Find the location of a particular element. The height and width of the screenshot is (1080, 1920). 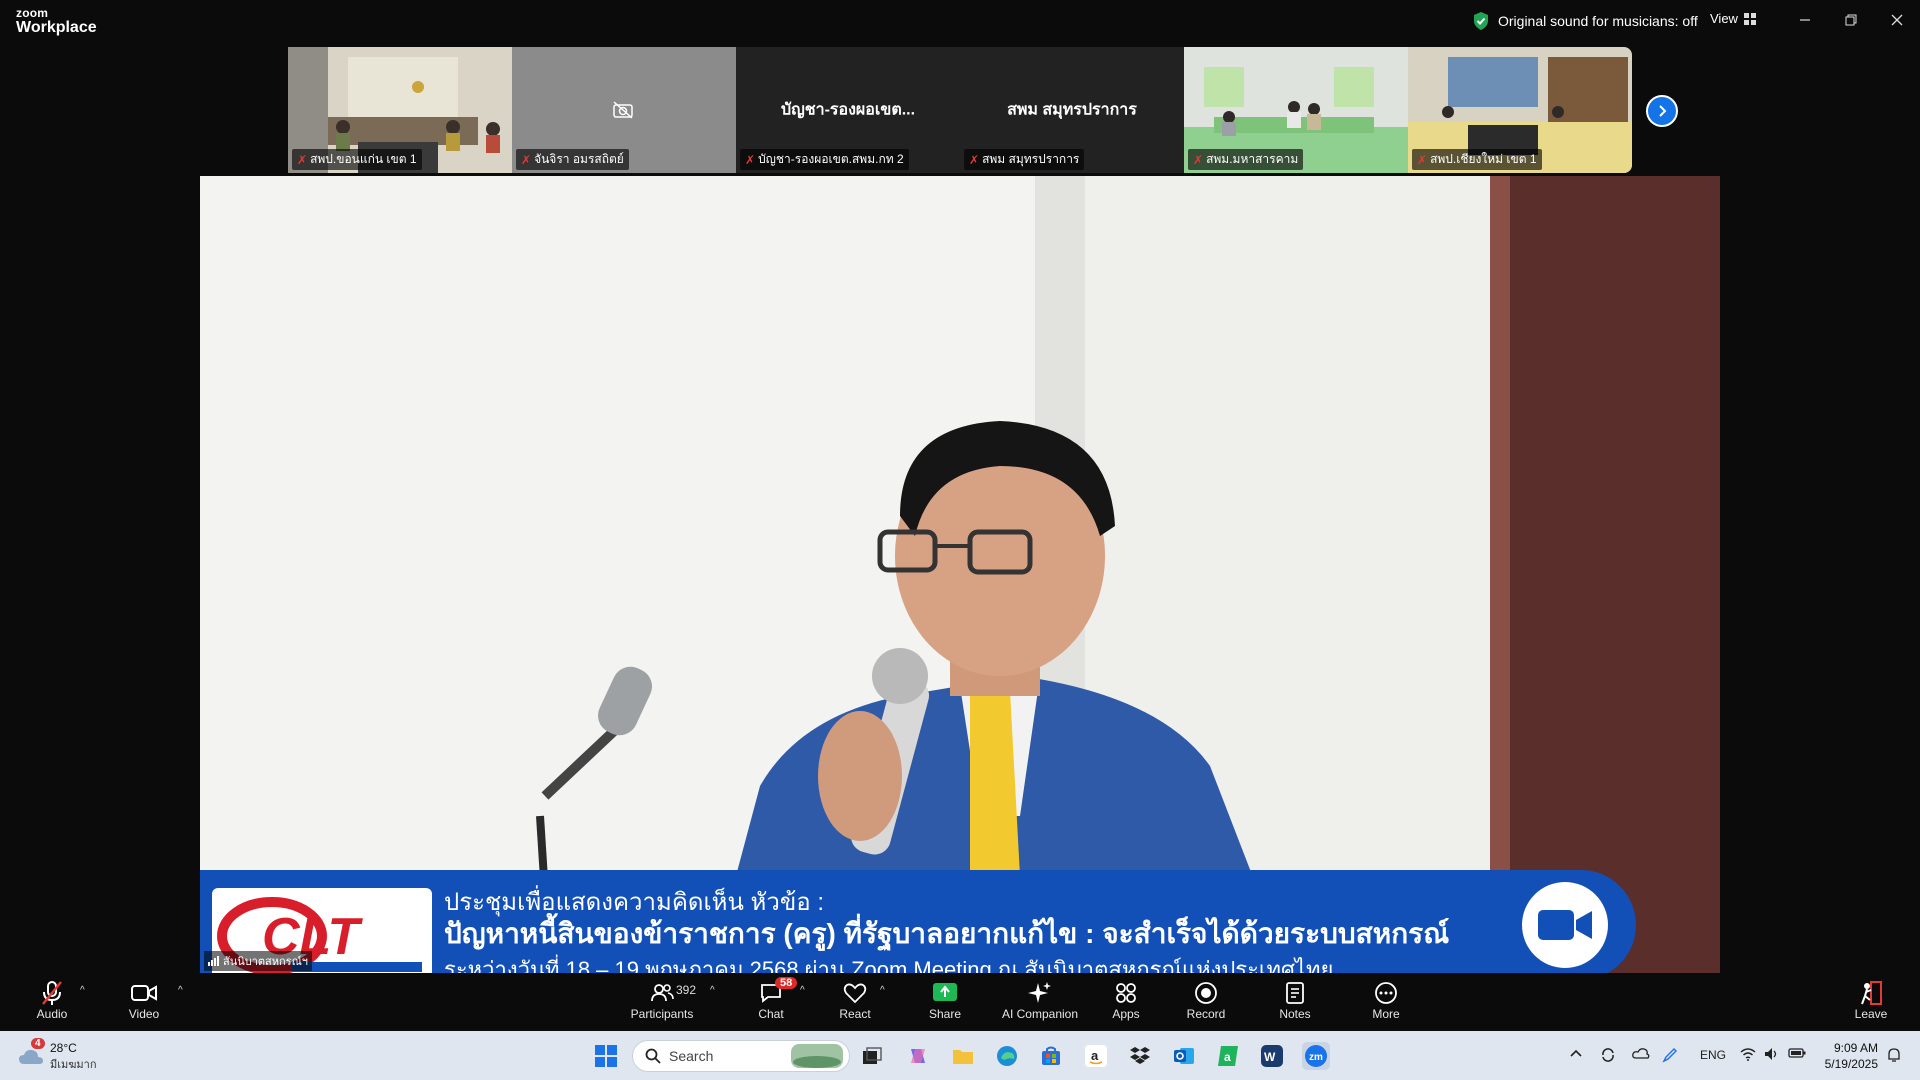

battery-tray-icon is located at coordinates (1797, 1054).